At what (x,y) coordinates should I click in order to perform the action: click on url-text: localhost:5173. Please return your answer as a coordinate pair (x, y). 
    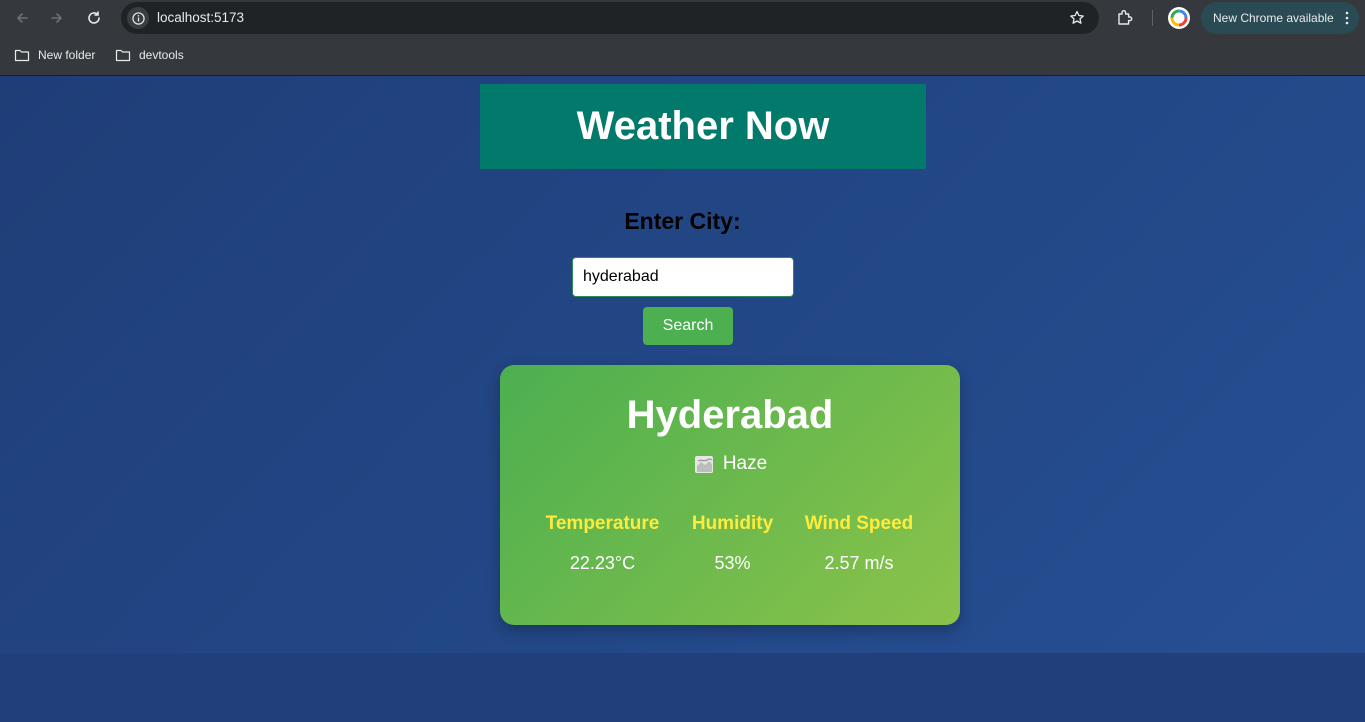
    Looking at the image, I should click on (201, 17).